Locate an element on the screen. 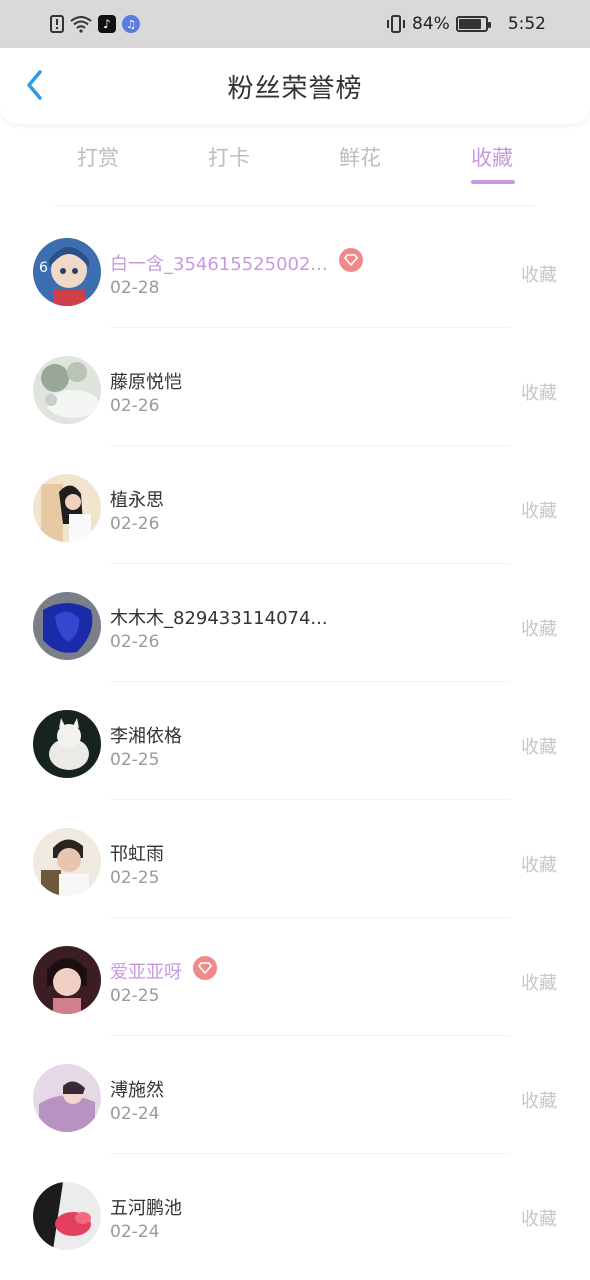 The height and width of the screenshot is (1280, 590). fan-name: 五河鹏池 is located at coordinates (146, 1208).